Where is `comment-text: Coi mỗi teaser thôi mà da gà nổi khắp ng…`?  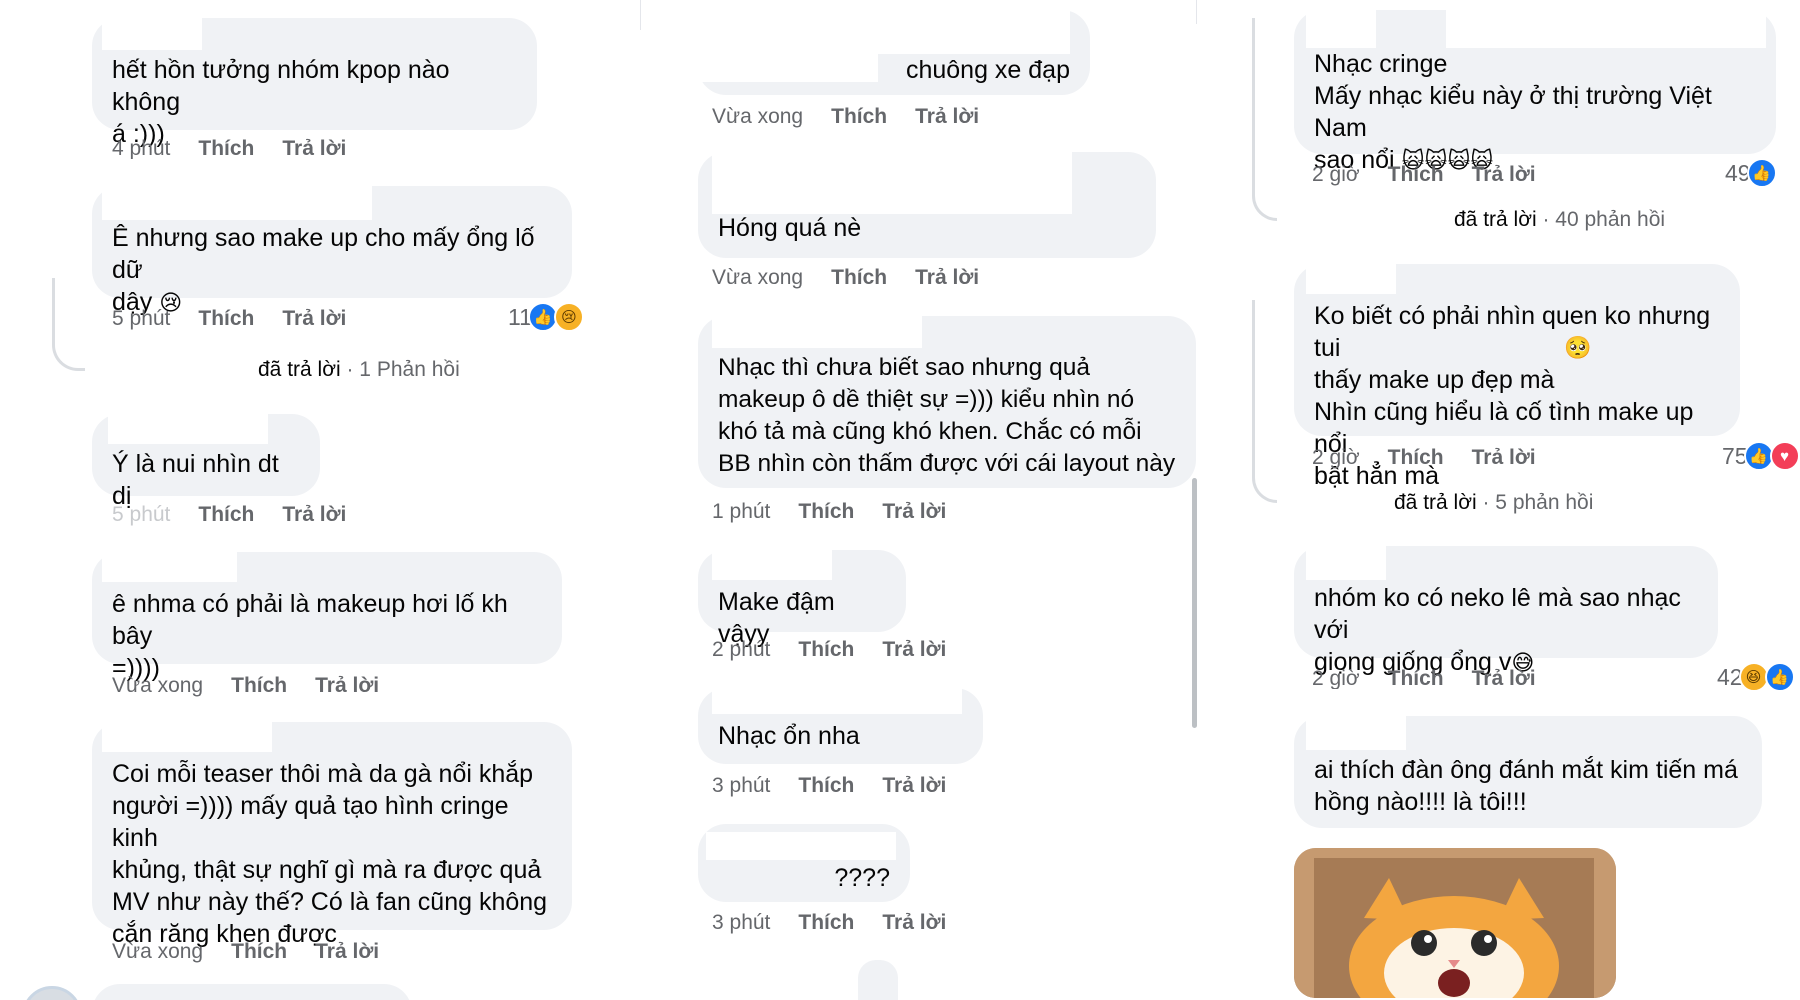 comment-text: Coi mỗi teaser thôi mà da gà nổi khắp ng… is located at coordinates (330, 854).